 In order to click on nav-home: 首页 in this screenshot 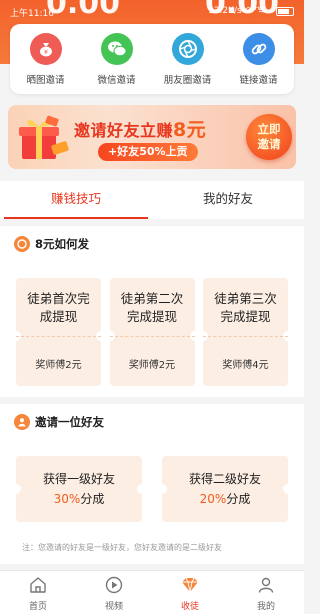, I will do `click(38, 592)`.